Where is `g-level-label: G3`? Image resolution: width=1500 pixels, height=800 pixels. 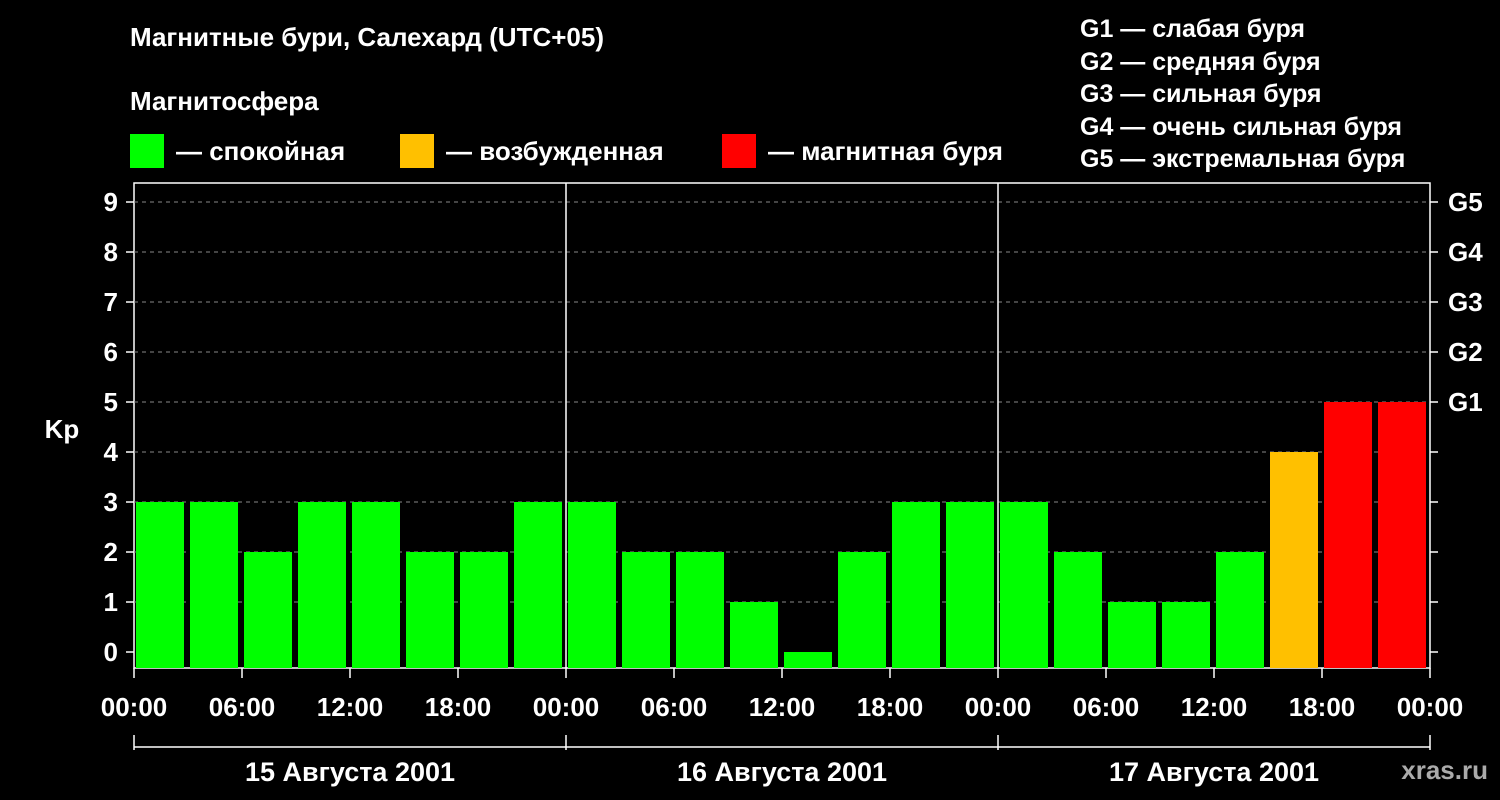 g-level-label: G3 is located at coordinates (1465, 302).